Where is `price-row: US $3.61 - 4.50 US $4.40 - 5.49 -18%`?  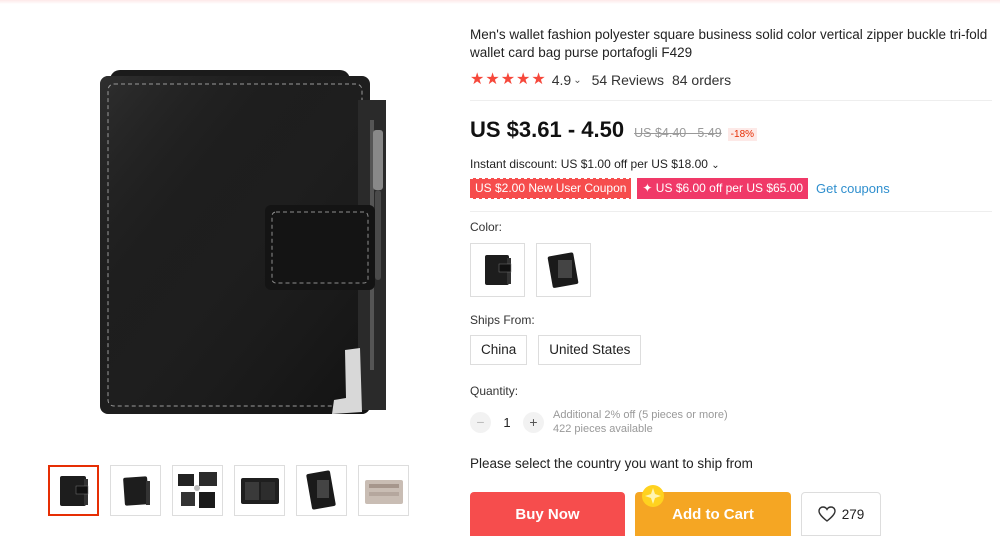 price-row: US $3.61 - 4.50 US $4.40 - 5.49 -18% is located at coordinates (730, 130).